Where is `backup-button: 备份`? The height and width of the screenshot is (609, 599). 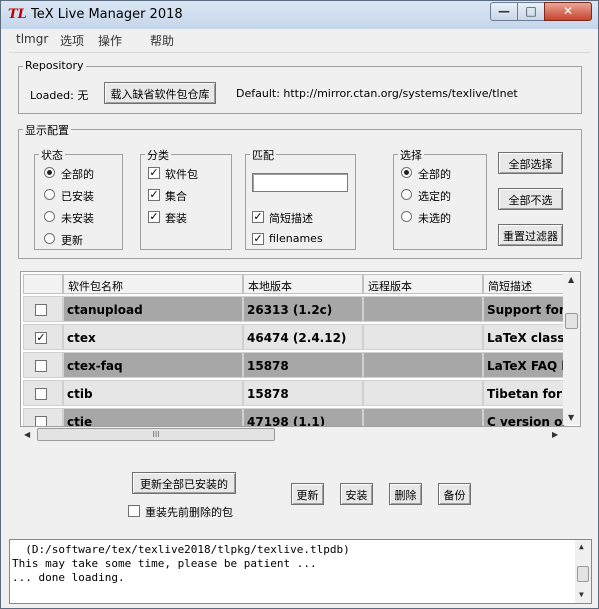
backup-button: 备份 is located at coordinates (454, 494).